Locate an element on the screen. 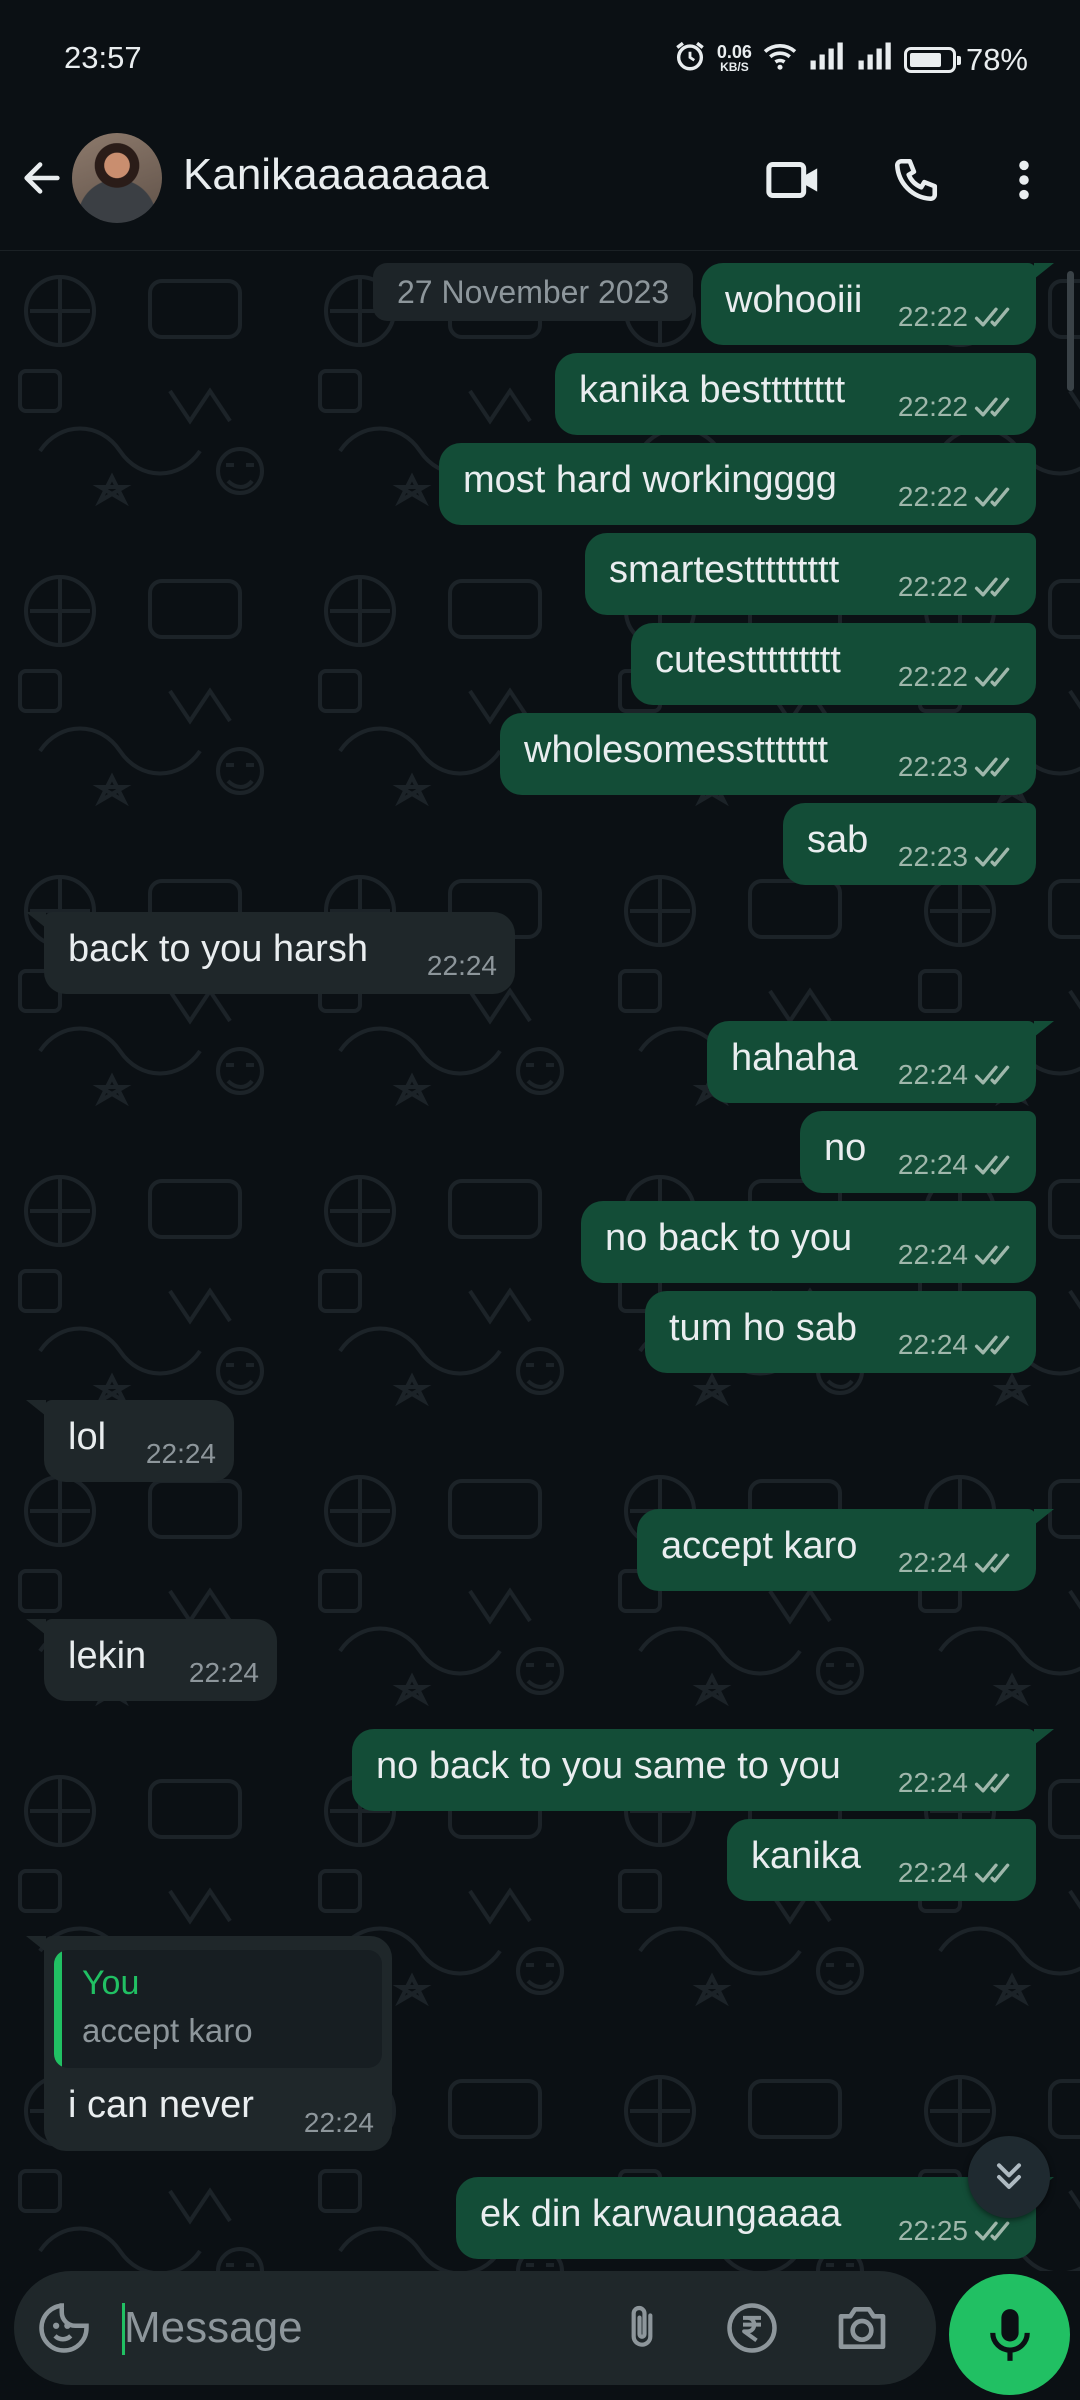 Image resolution: width=1080 pixels, height=2400 pixels. message-text: wholesomessttttttt is located at coordinates (676, 750).